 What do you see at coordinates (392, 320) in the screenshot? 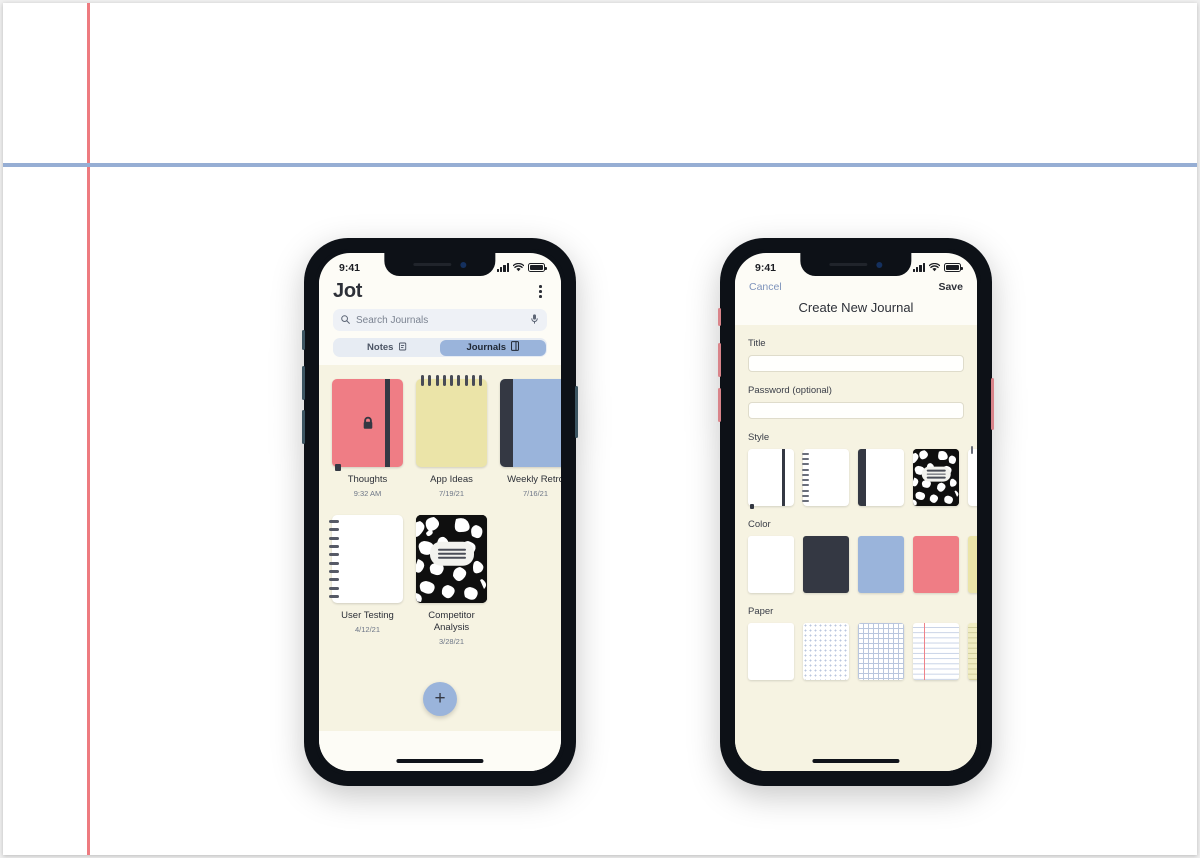
I see `search-placeholder: Search Journals` at bounding box center [392, 320].